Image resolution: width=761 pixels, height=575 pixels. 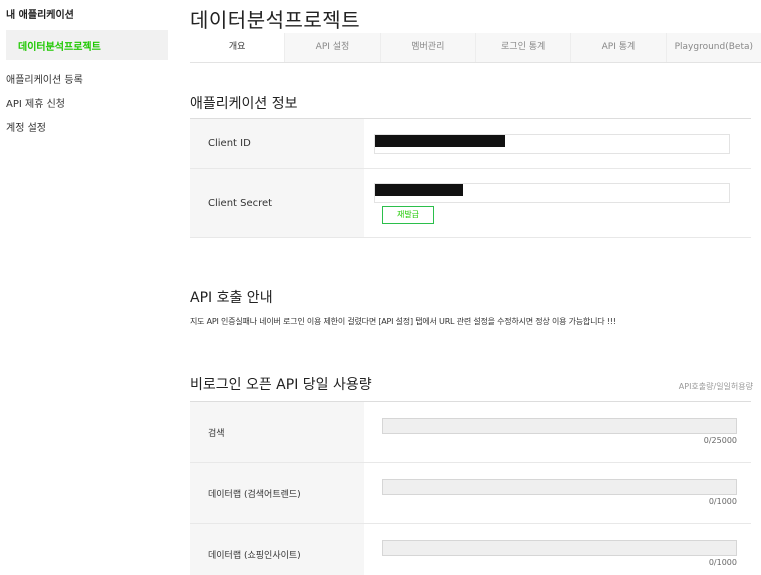 I want to click on page-title: 데이터분석프로젝트, so click(x=275, y=20).